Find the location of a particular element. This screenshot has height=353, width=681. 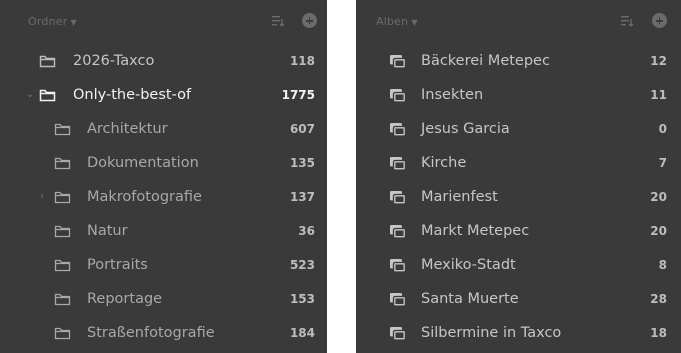

album-item: Jesus Garcia 0 is located at coordinates (518, 129).